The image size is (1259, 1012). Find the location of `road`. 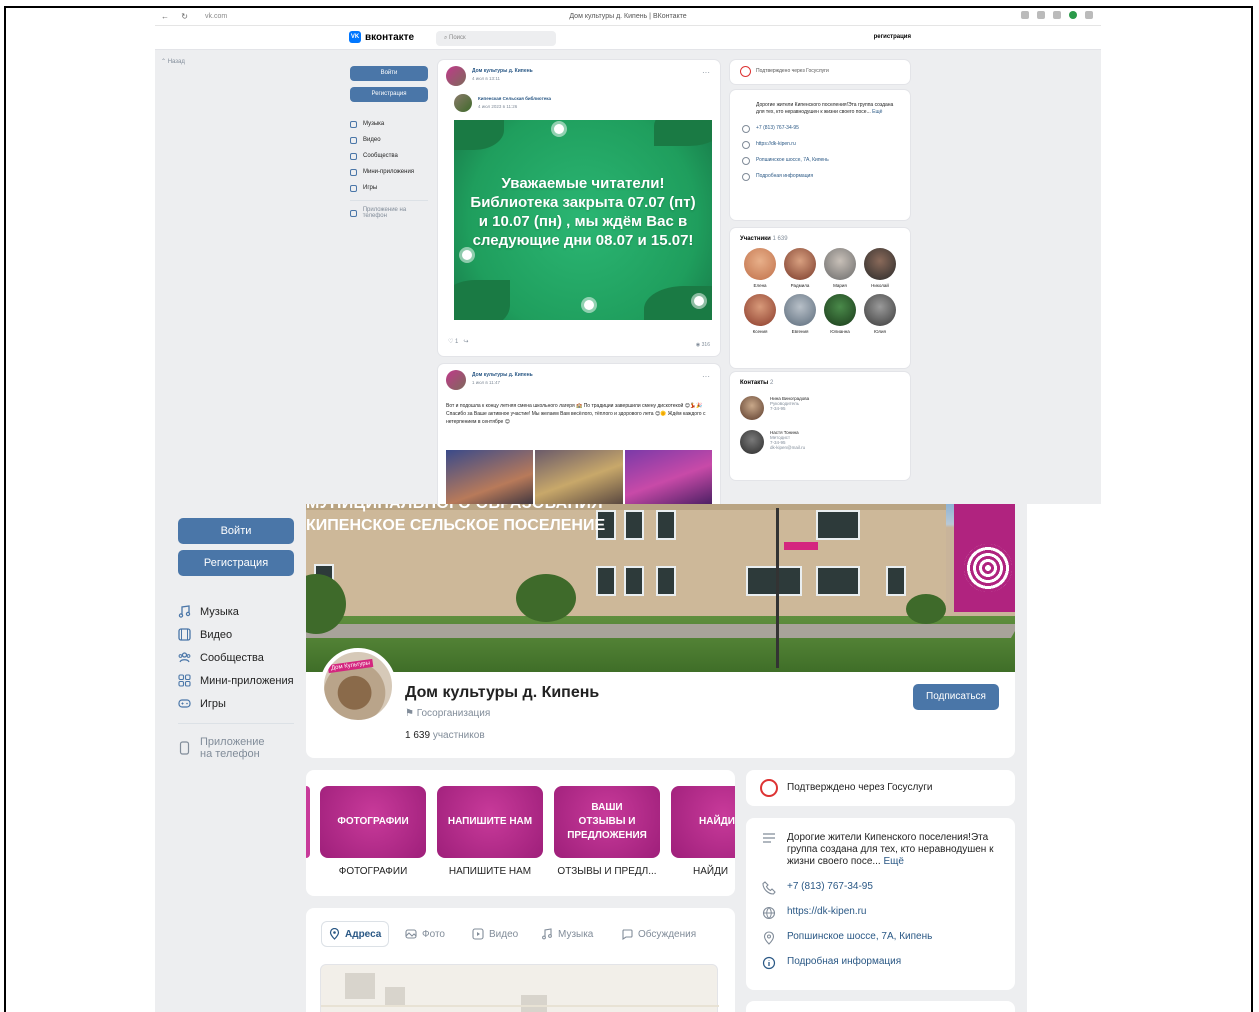

road is located at coordinates (660, 631).